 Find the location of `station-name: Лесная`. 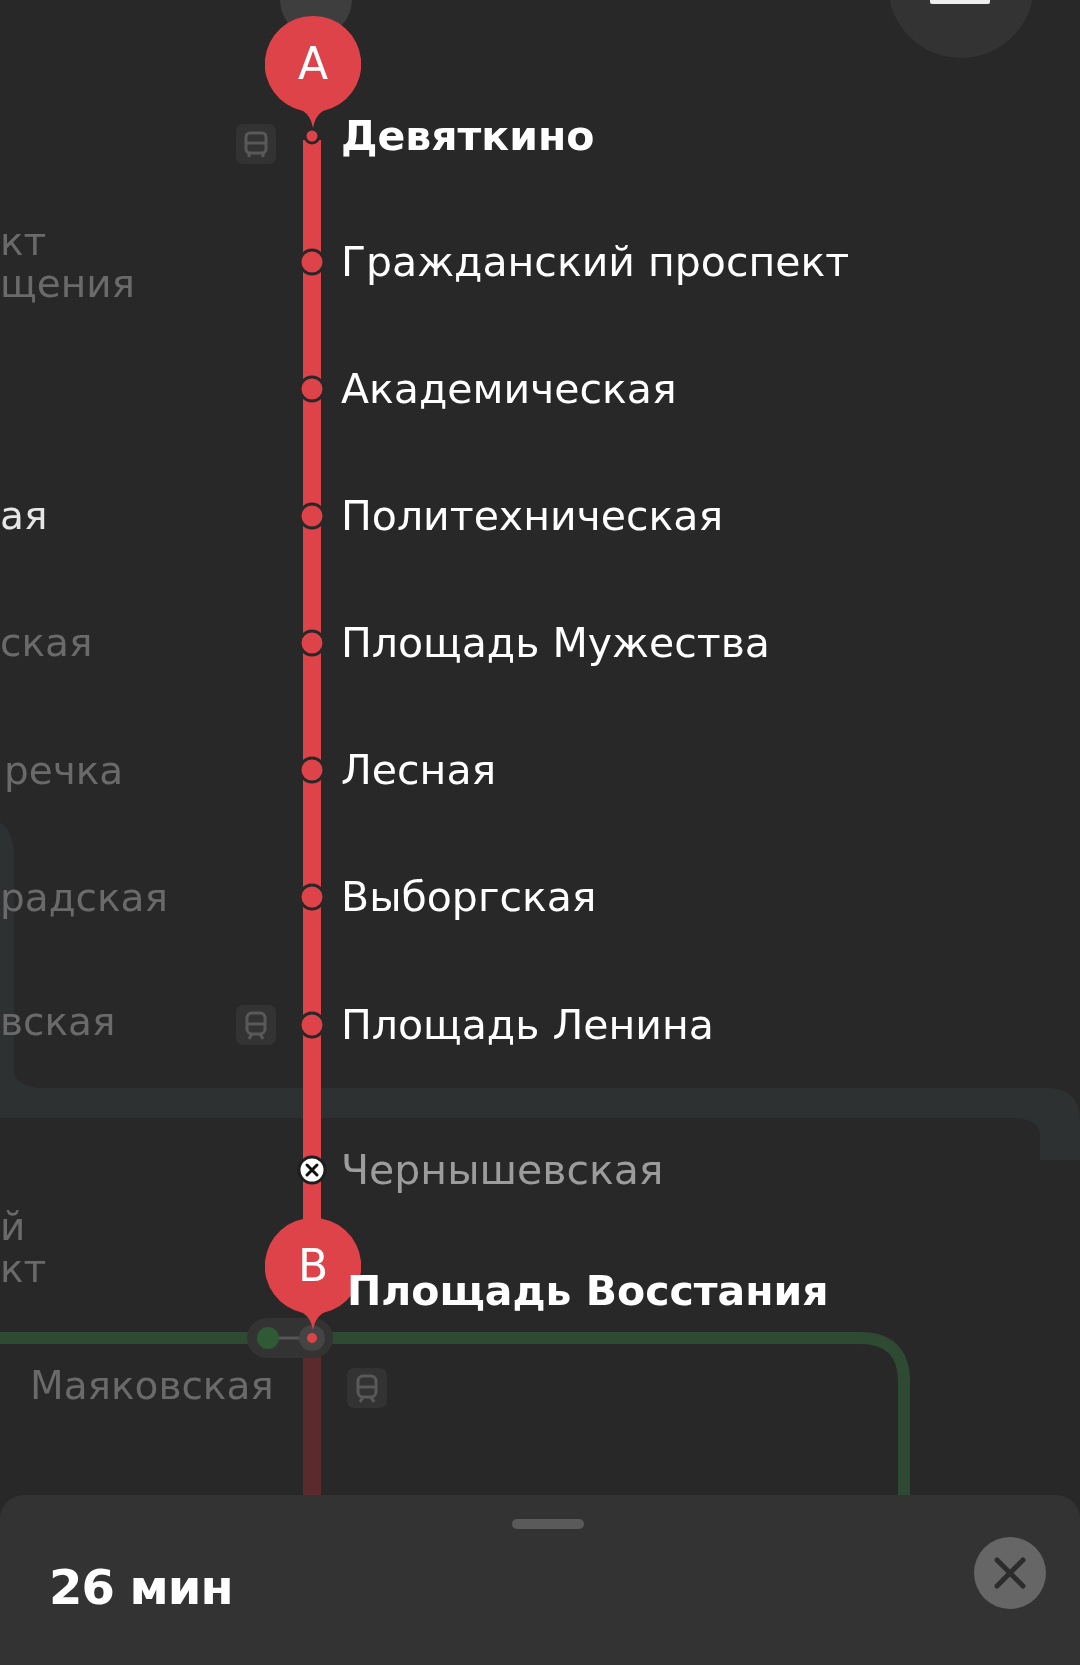

station-name: Лесная is located at coordinates (419, 770).